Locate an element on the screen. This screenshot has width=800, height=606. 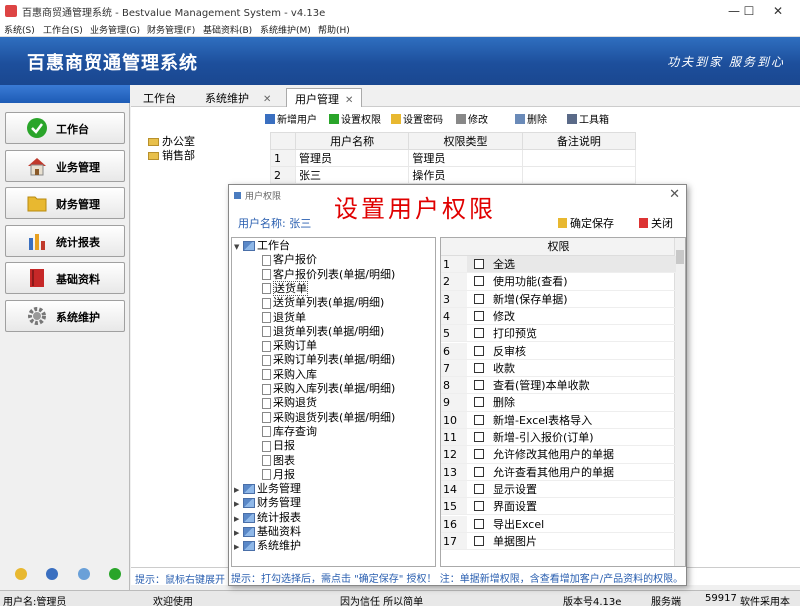
tree-node-finance: ▶ 财务管理 is located at coordinates (267, 503).